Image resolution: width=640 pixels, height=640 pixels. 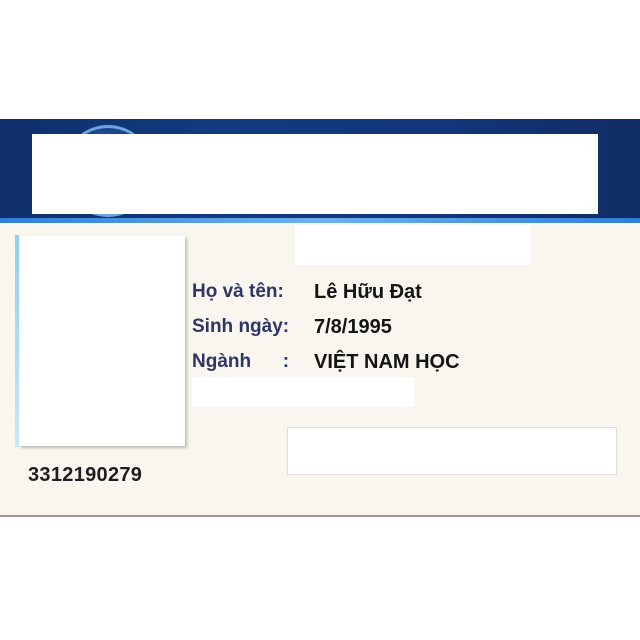 I want to click on student-id-number: 3312190279, so click(x=85, y=475).